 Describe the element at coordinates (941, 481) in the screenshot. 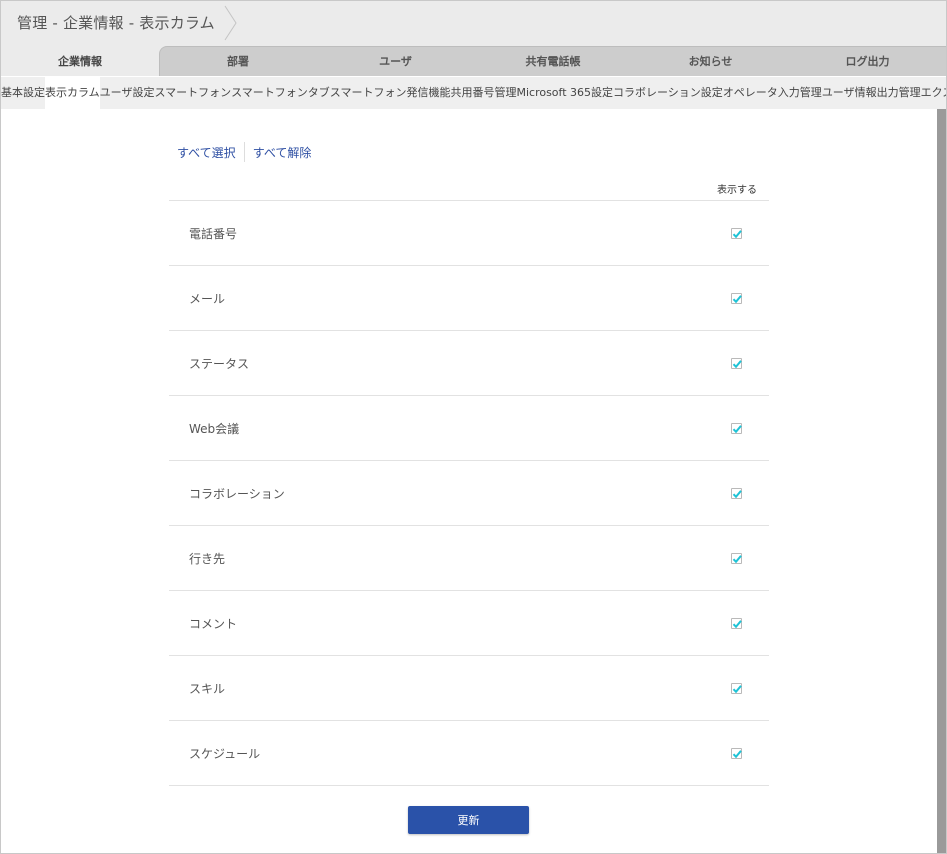

I see `scrollbar-thumb` at that location.